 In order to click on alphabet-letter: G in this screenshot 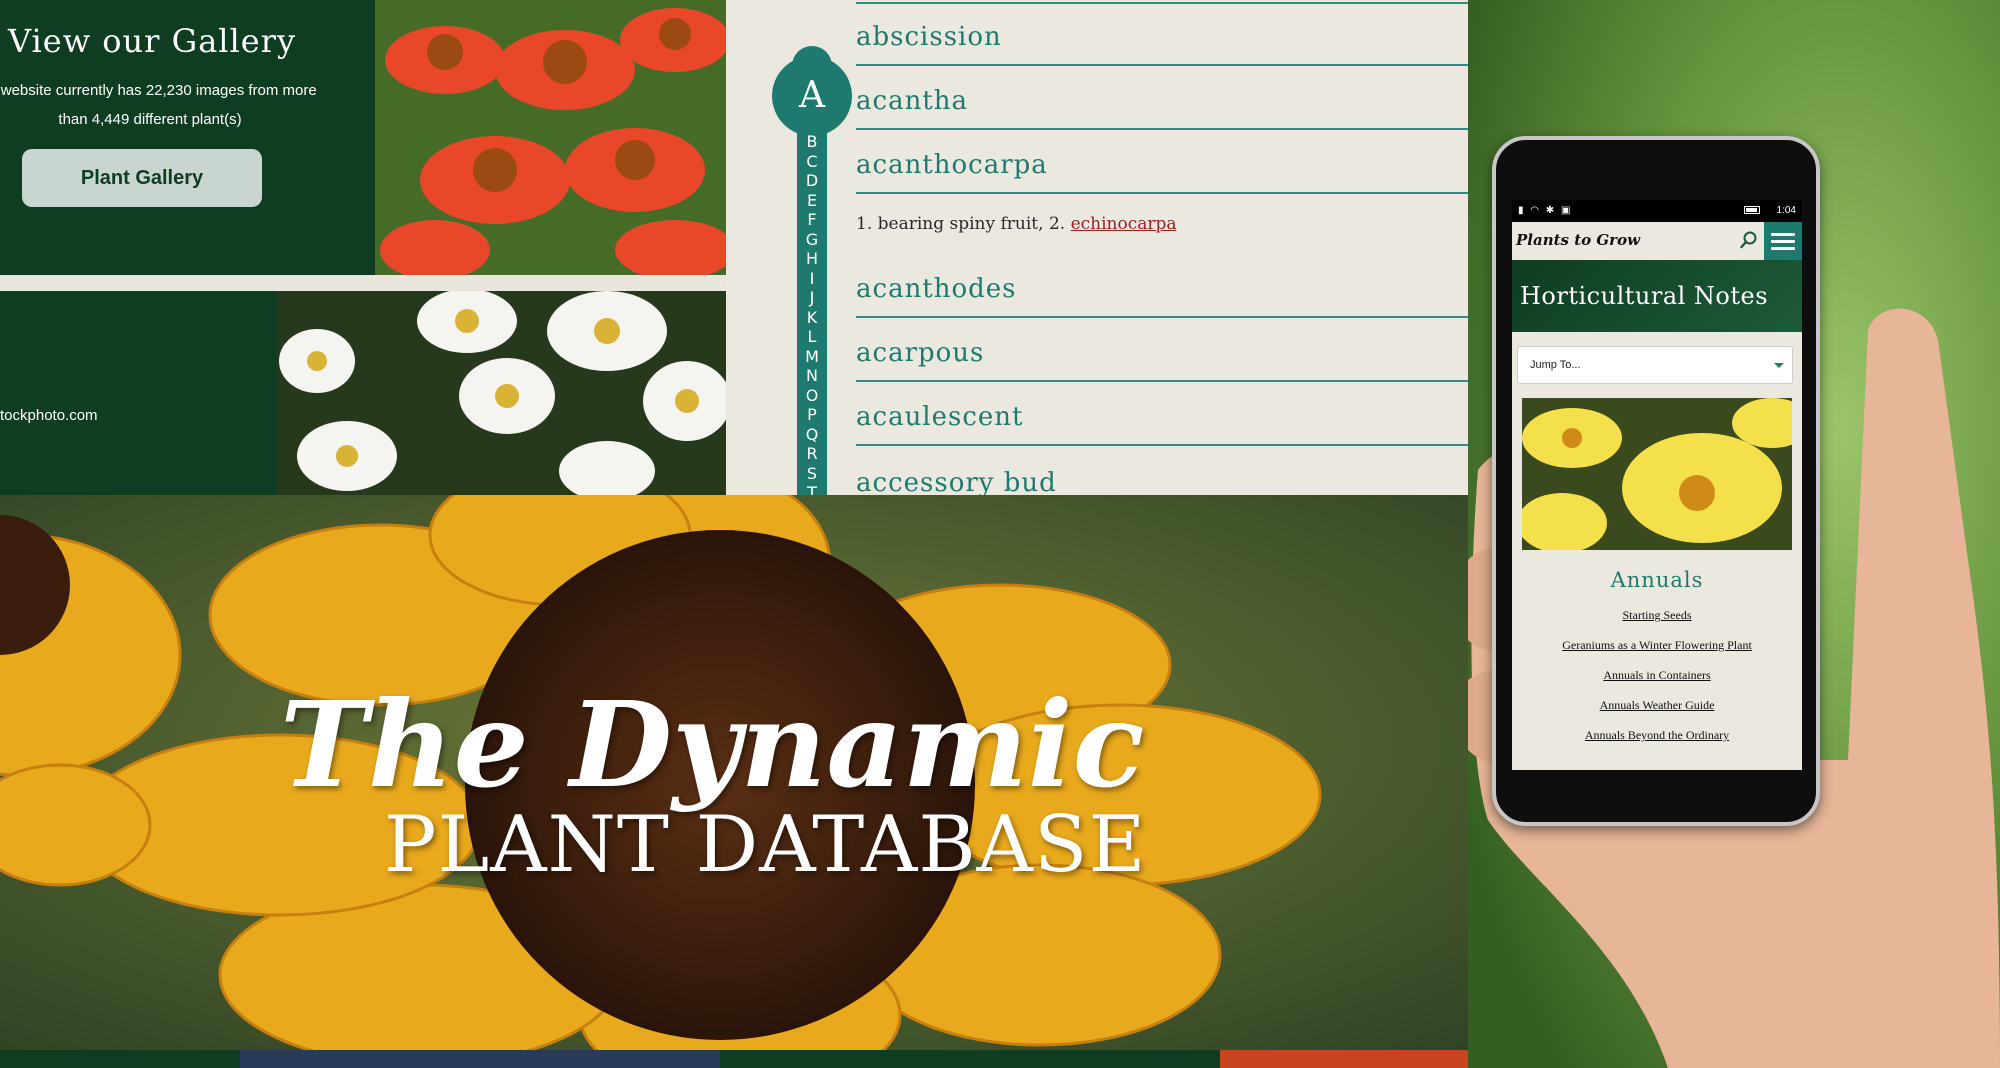, I will do `click(812, 240)`.